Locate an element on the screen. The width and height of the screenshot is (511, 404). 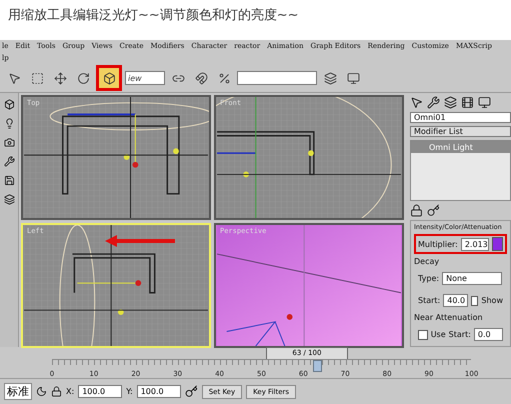
input-mode-label: 标准 is located at coordinates (18, 391).